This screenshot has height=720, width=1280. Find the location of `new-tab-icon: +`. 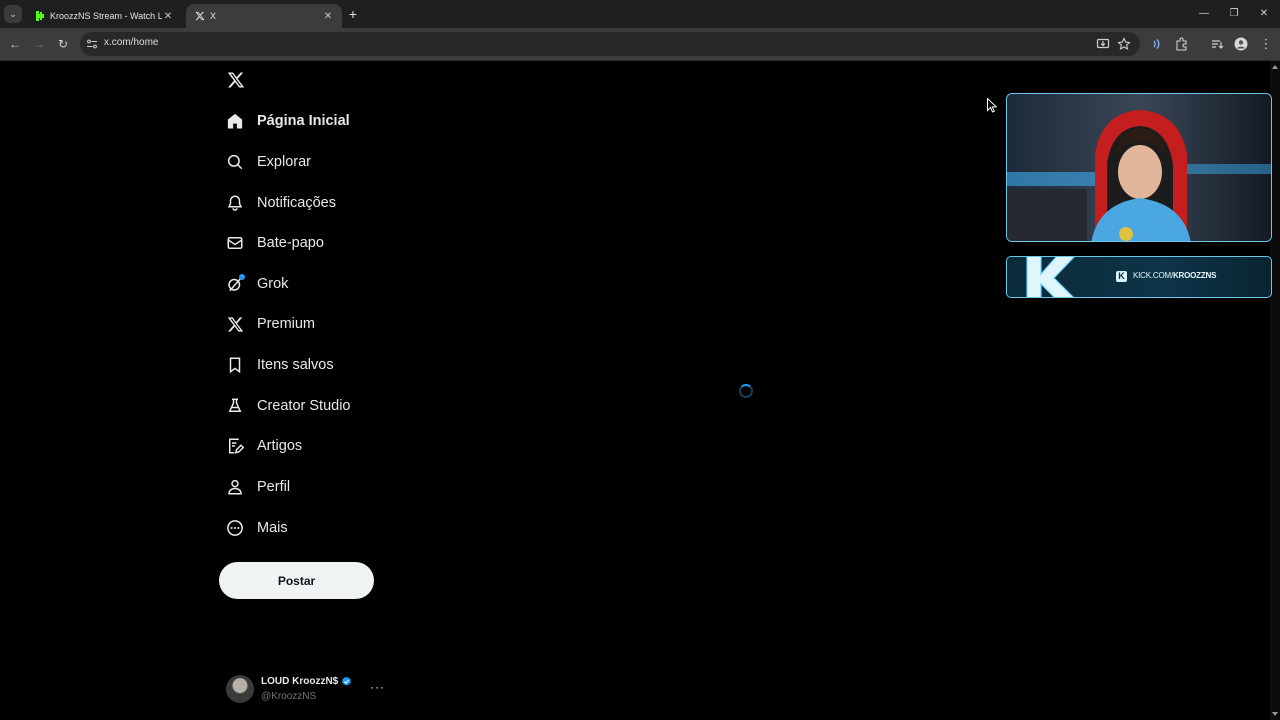

new-tab-icon: + is located at coordinates (353, 14).